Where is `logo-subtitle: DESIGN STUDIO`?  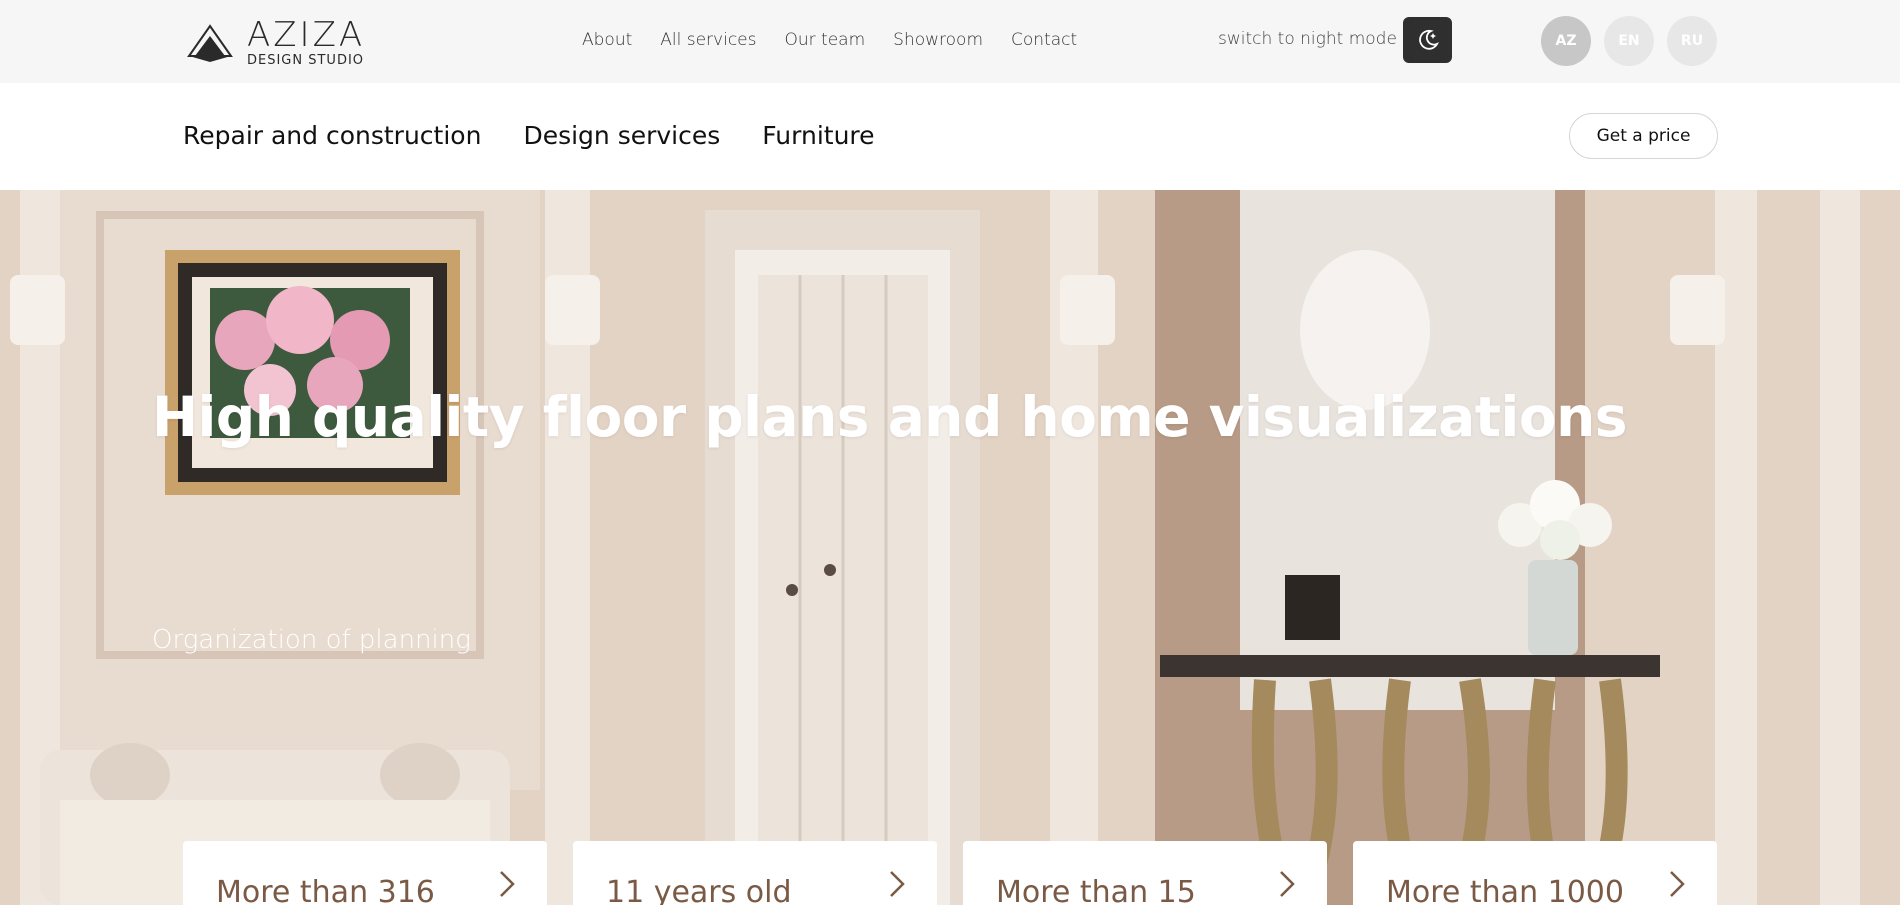
logo-subtitle: DESIGN STUDIO is located at coordinates (306, 60).